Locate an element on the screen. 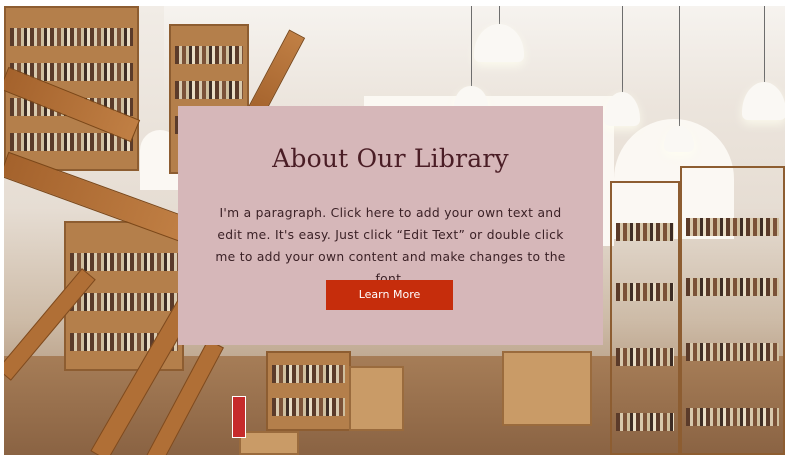 This screenshot has width=790, height=459. exit-sign is located at coordinates (239, 417).